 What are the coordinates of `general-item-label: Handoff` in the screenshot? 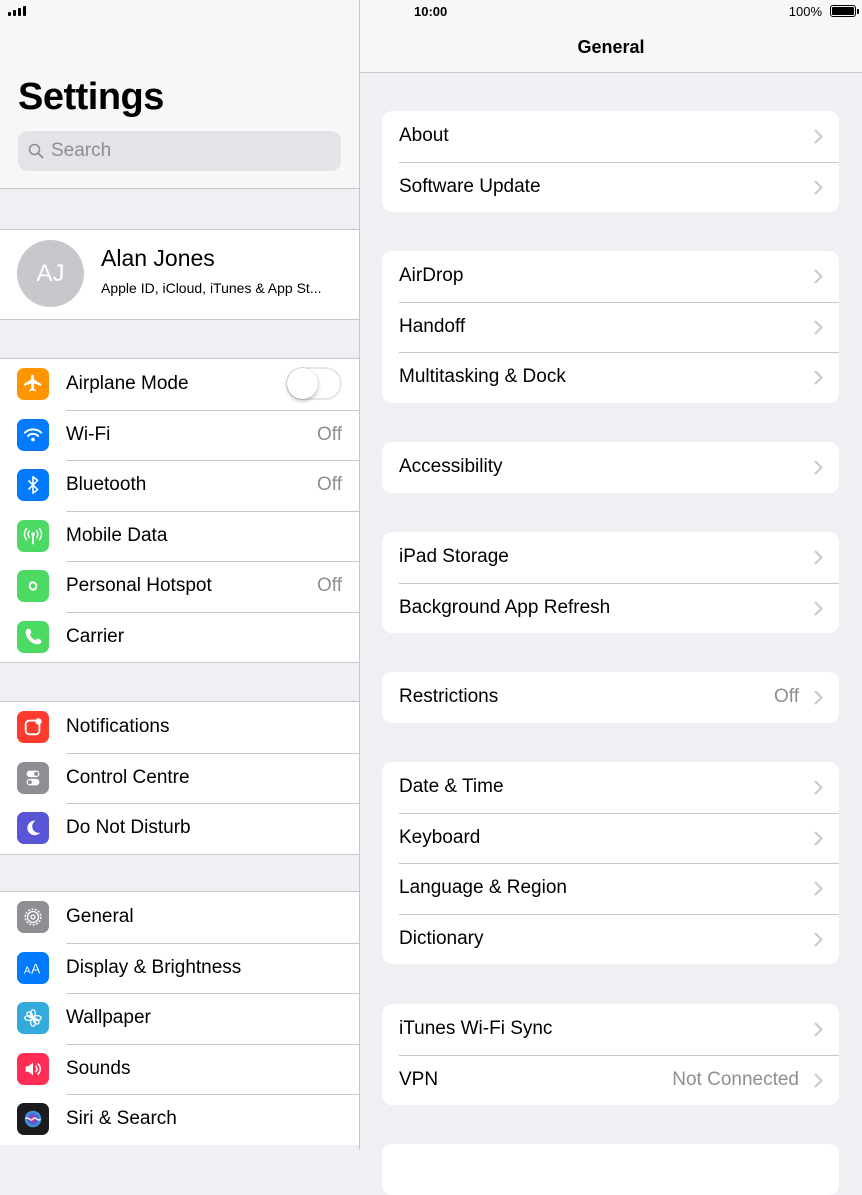 It's located at (432, 326).